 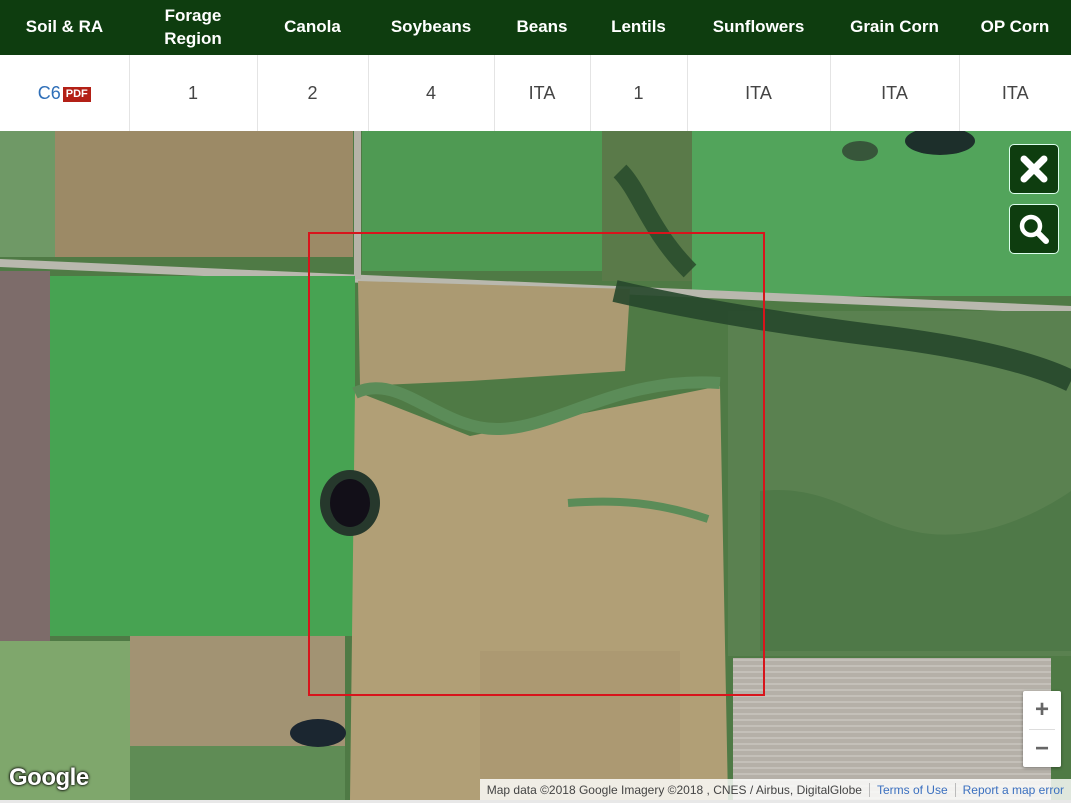 I want to click on header-forage-region: Forage Region, so click(x=193, y=27).